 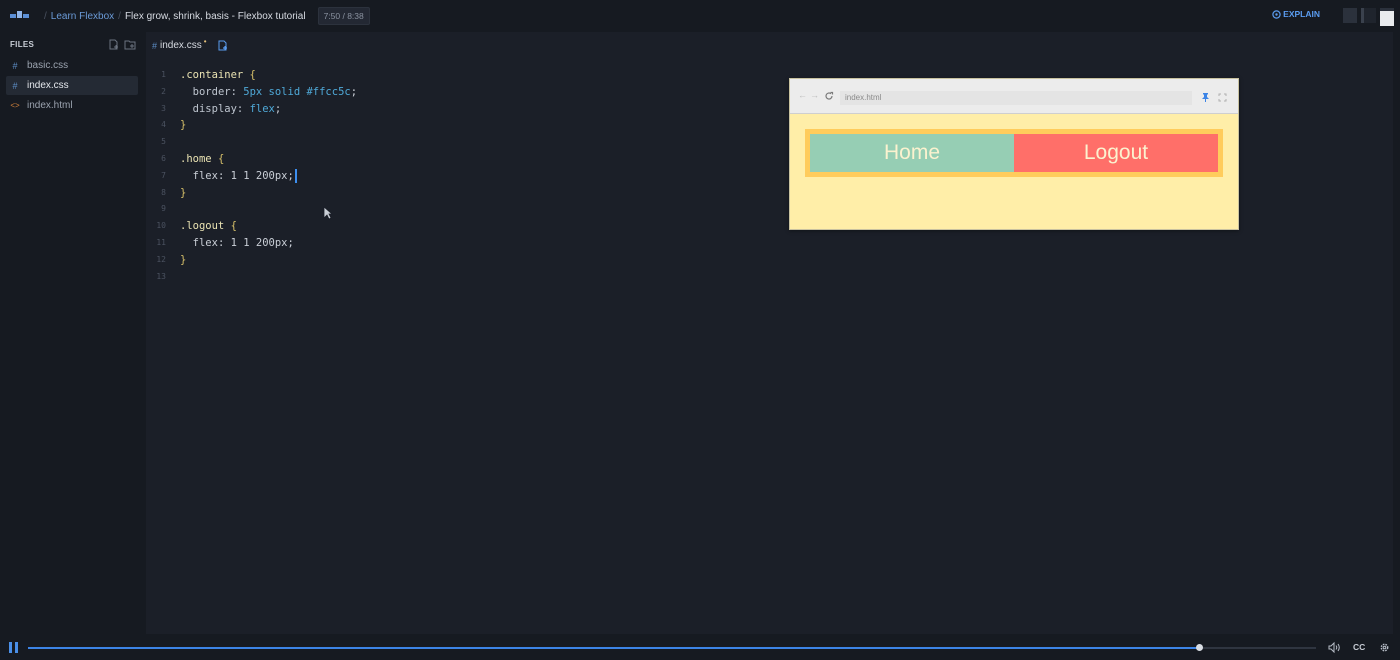 What do you see at coordinates (446, 260) in the screenshot?
I see `code-line: 12 }` at bounding box center [446, 260].